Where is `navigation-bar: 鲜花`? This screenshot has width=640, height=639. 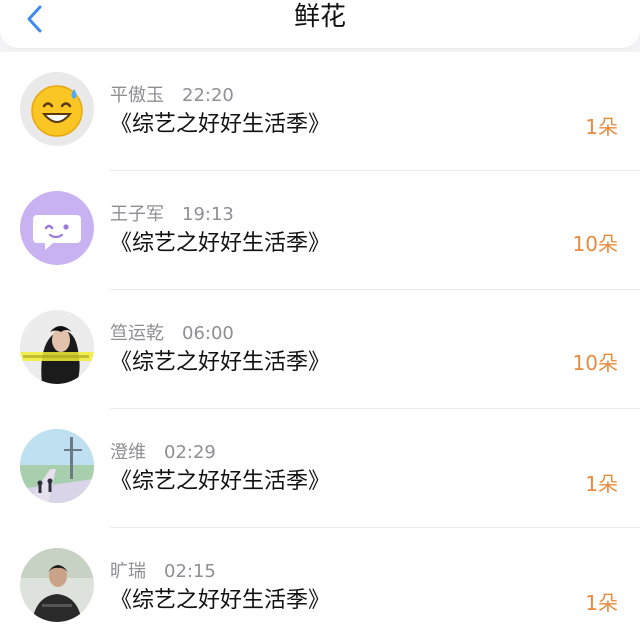 navigation-bar: 鲜花 is located at coordinates (320, 24).